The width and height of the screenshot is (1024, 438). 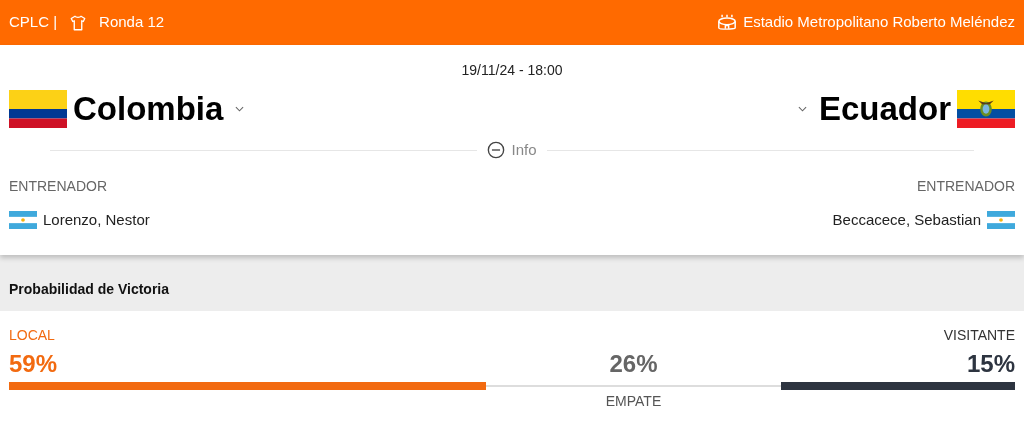 I want to click on stadium-icon, so click(x=727, y=22).